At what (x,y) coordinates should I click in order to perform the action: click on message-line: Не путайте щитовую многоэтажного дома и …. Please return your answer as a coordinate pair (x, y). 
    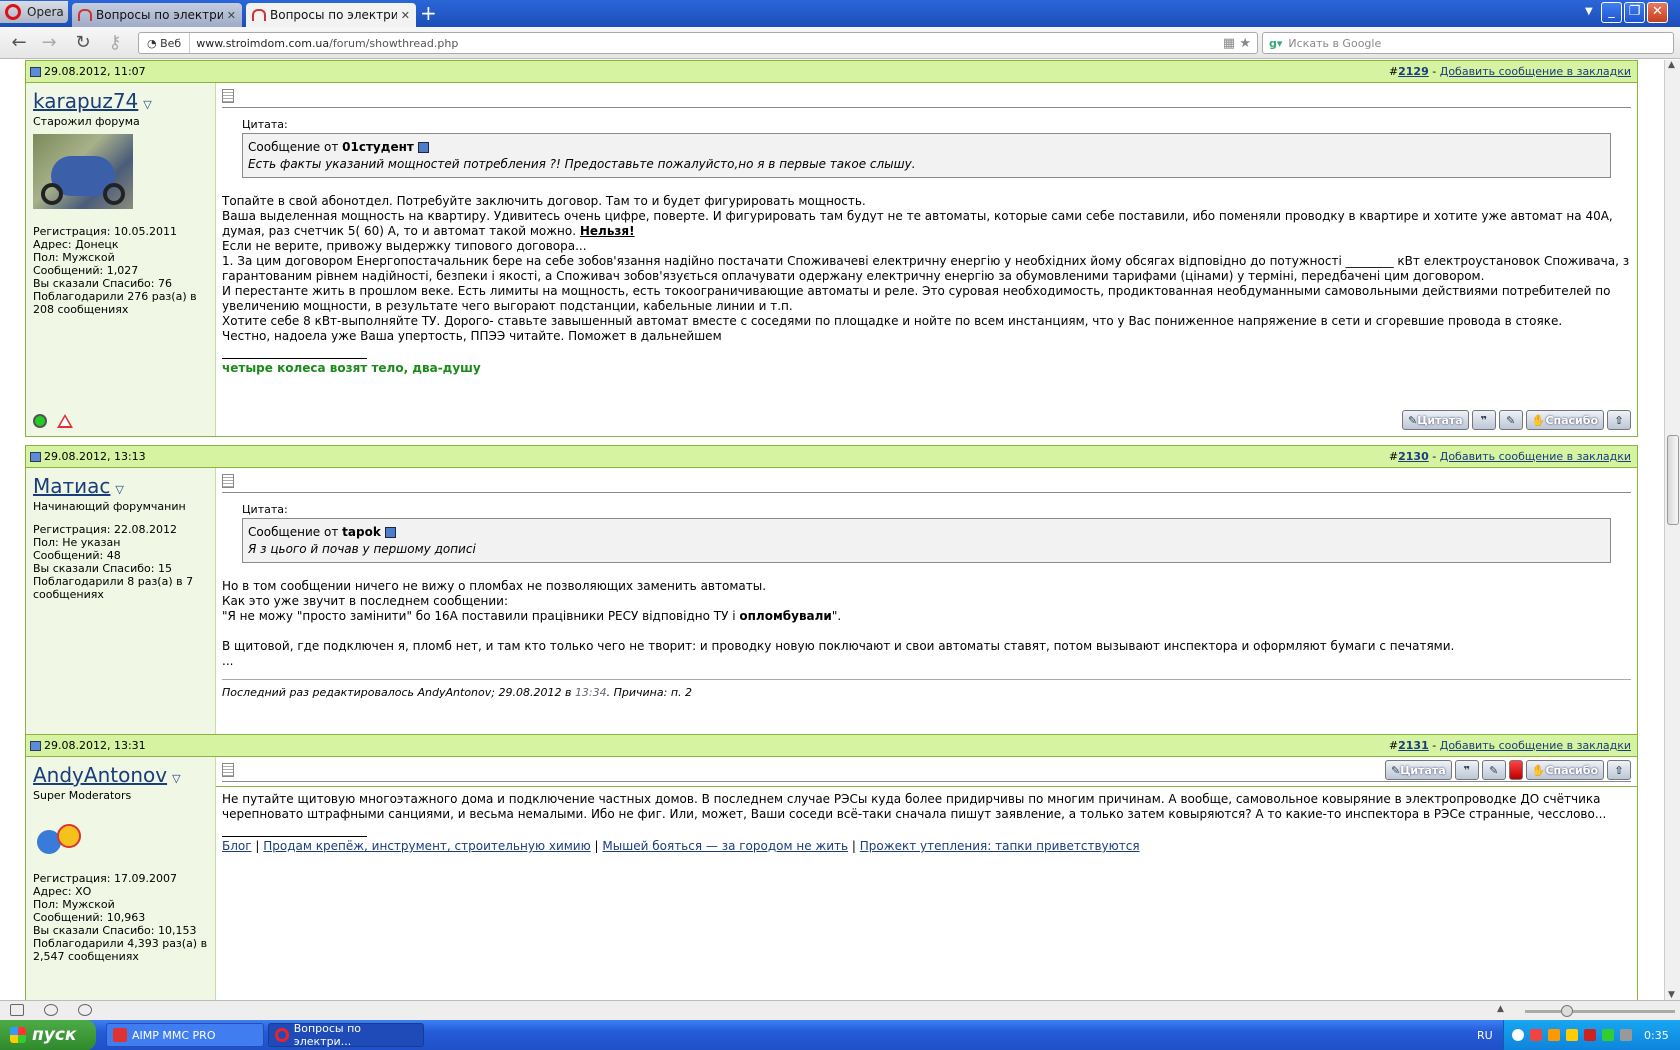
    Looking at the image, I should click on (914, 806).